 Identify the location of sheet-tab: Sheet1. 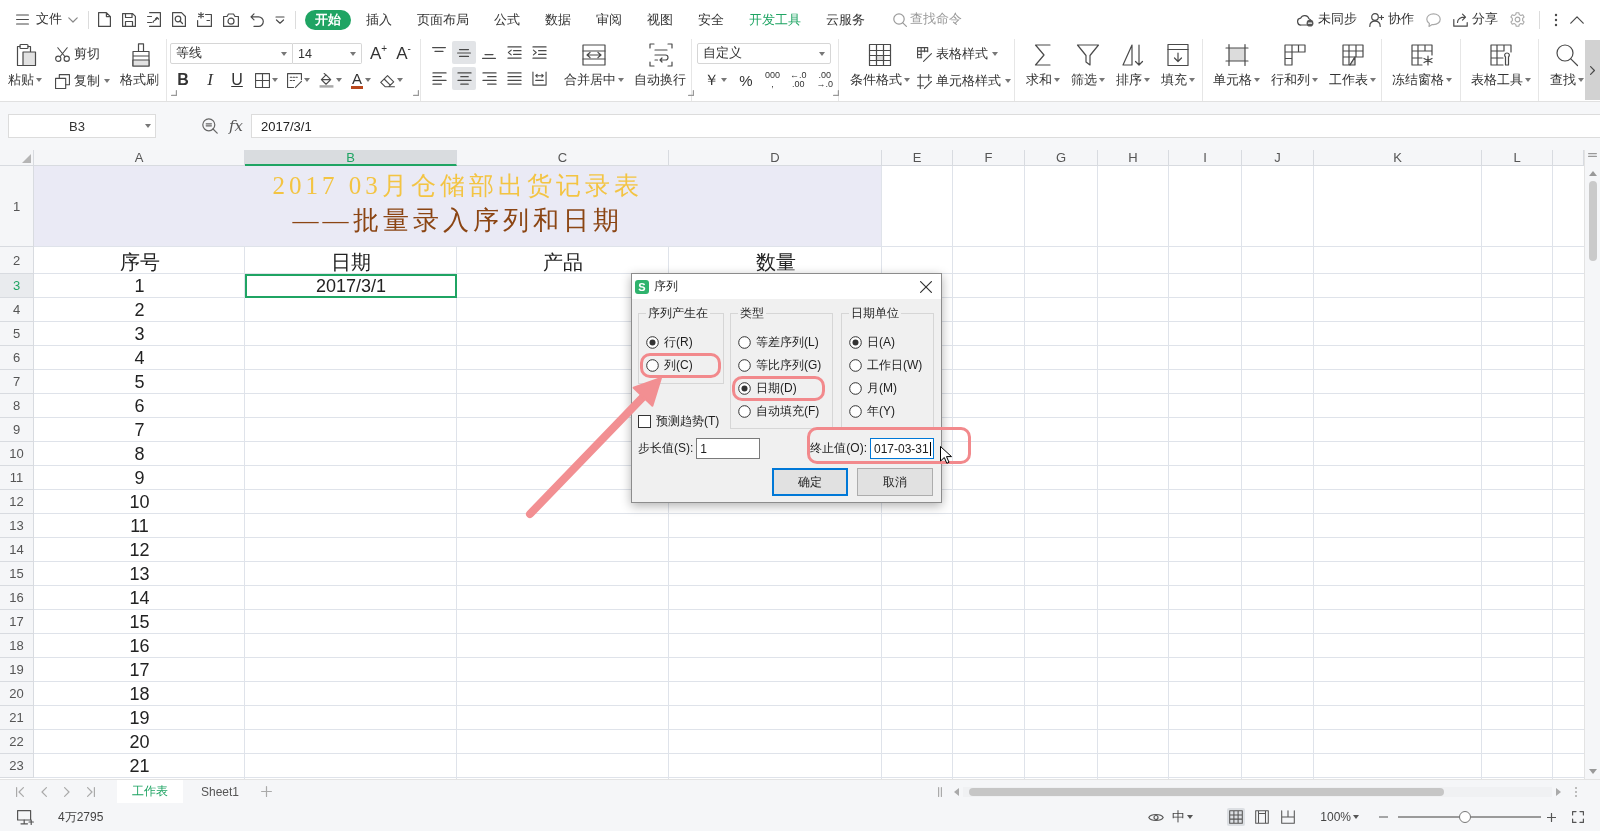
(220, 791).